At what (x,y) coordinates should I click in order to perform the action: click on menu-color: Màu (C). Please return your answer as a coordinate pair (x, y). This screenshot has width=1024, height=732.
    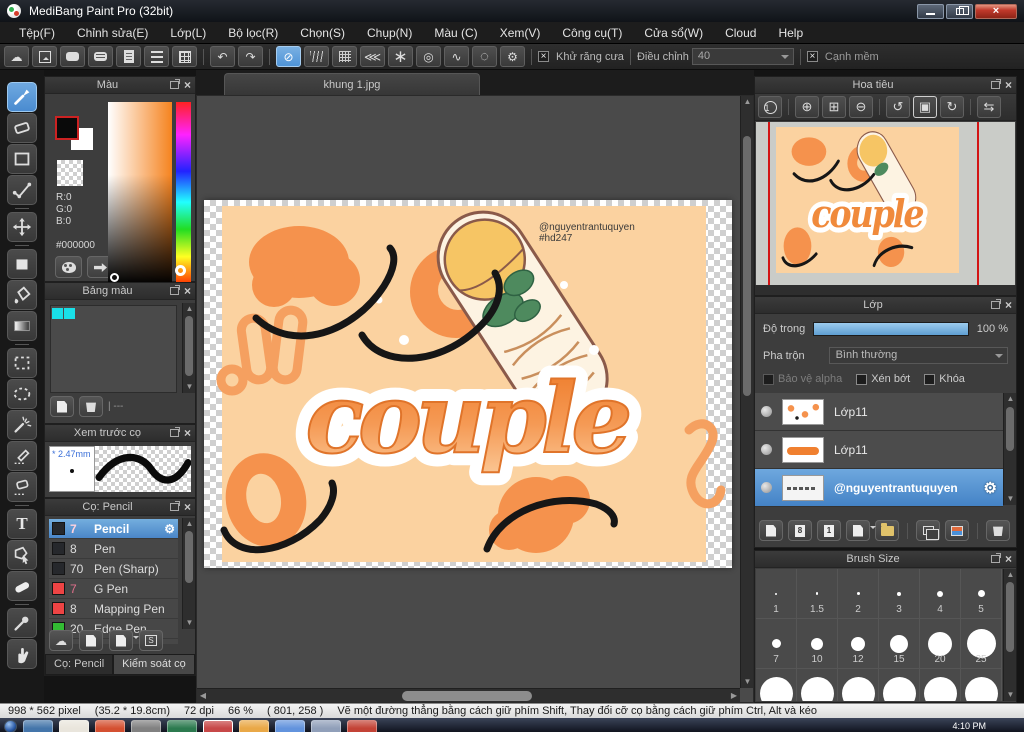
    Looking at the image, I should click on (455, 33).